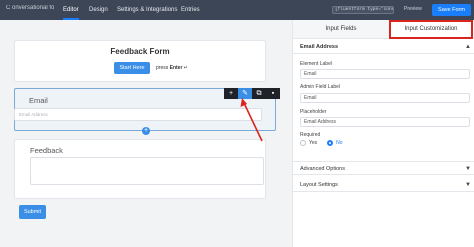  What do you see at coordinates (322, 169) in the screenshot?
I see `advanced-options-title: Advanced Options` at bounding box center [322, 169].